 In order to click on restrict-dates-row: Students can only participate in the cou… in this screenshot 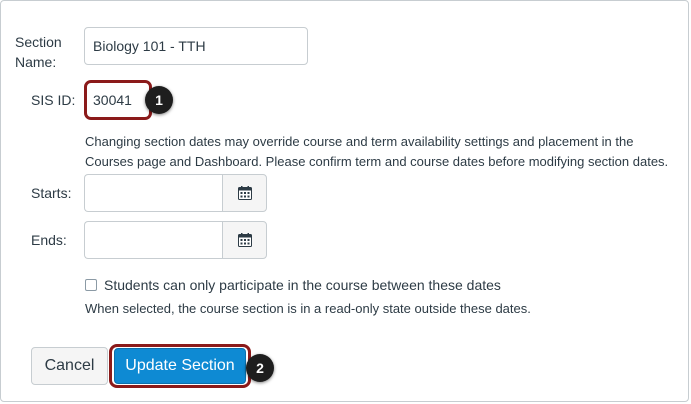, I will do `click(293, 285)`.